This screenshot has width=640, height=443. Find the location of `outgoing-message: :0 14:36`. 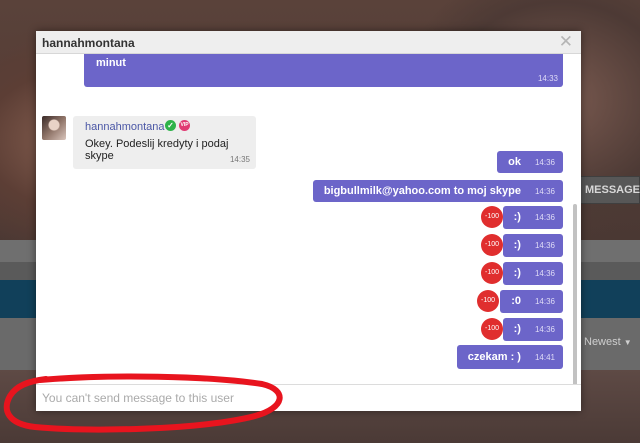

outgoing-message: :0 14:36 is located at coordinates (531, 301).